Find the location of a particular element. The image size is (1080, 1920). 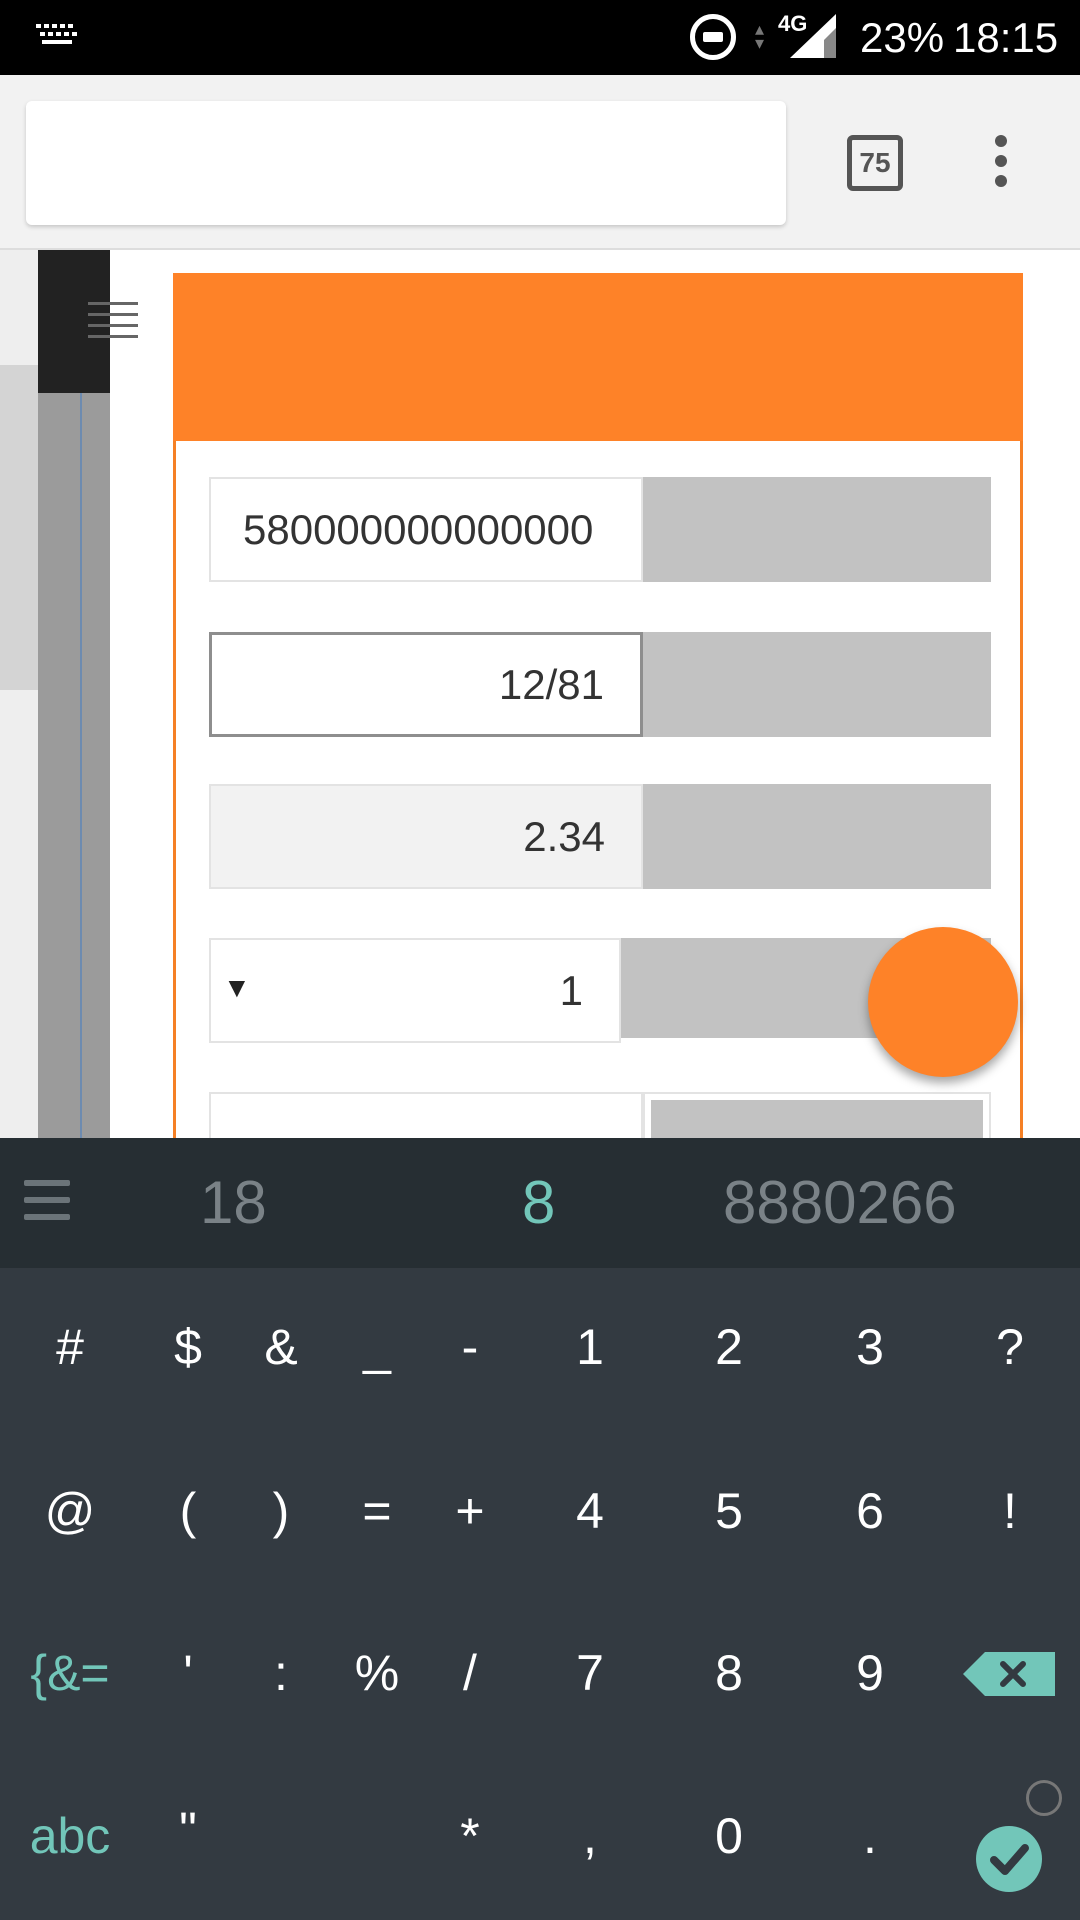

key: 6 is located at coordinates (870, 1511).